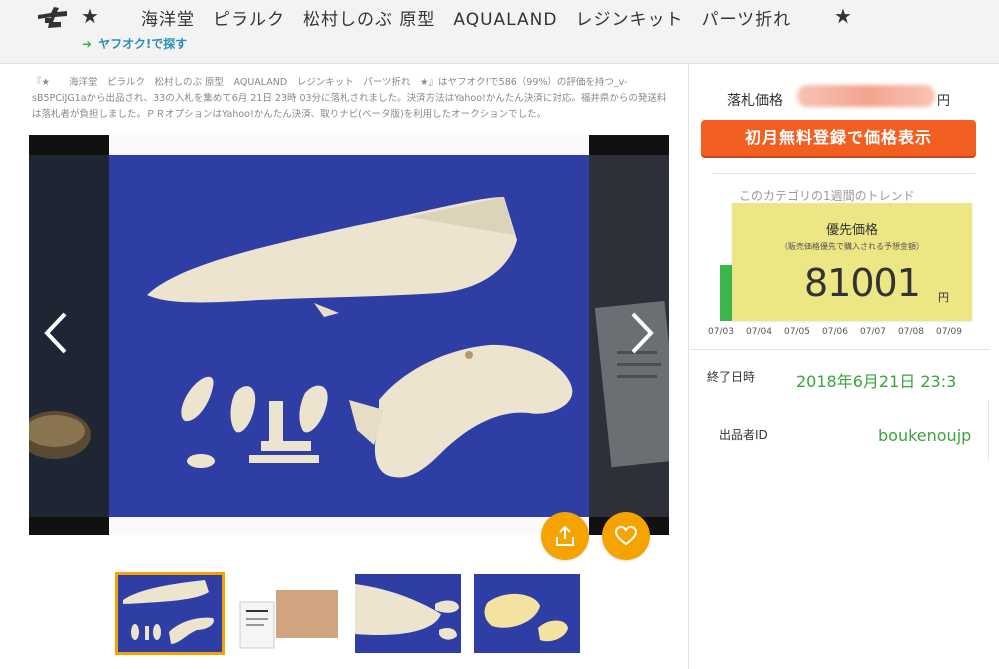 The image size is (999, 669). I want to click on chevron-right-icon, so click(642, 333).